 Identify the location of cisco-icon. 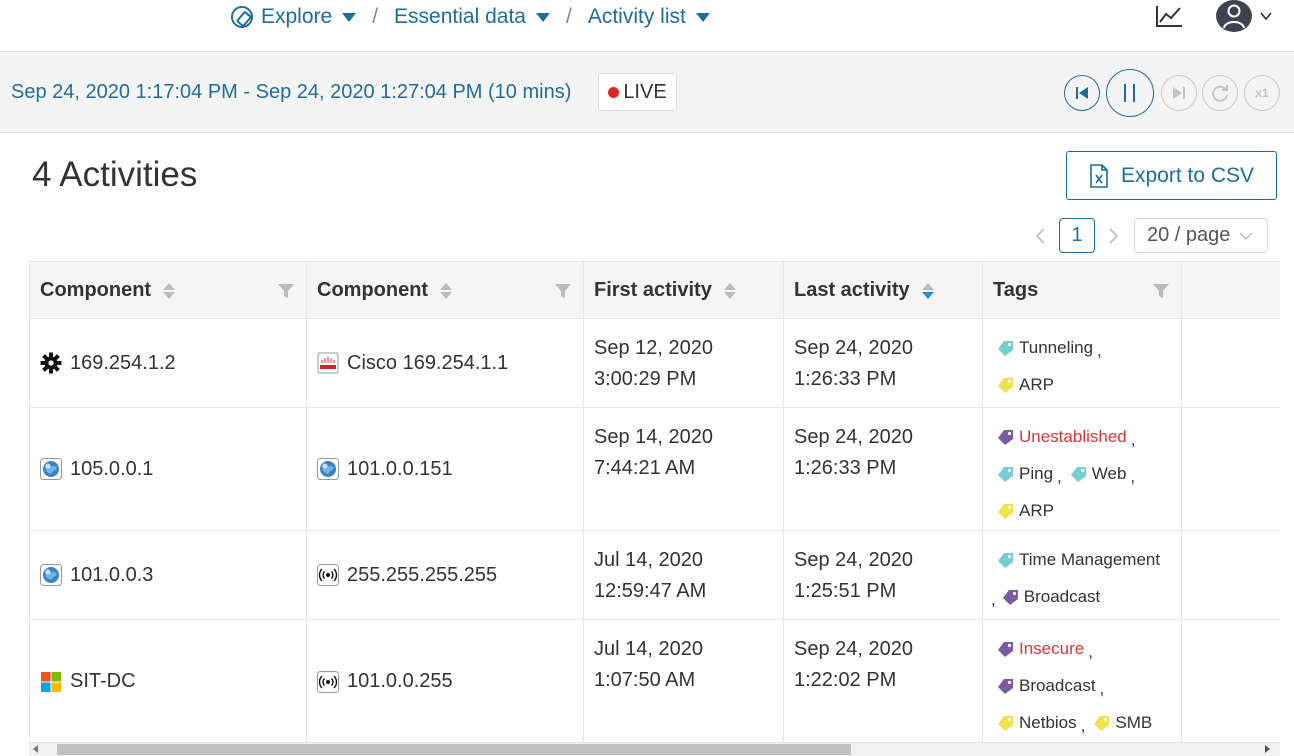
(328, 363).